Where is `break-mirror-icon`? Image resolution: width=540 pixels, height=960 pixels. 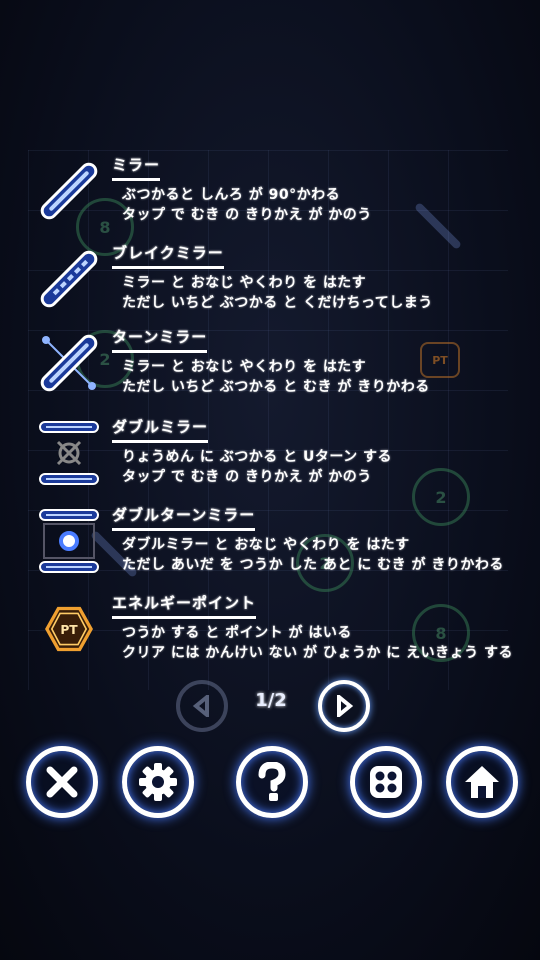
break-mirror-icon is located at coordinates (69, 279).